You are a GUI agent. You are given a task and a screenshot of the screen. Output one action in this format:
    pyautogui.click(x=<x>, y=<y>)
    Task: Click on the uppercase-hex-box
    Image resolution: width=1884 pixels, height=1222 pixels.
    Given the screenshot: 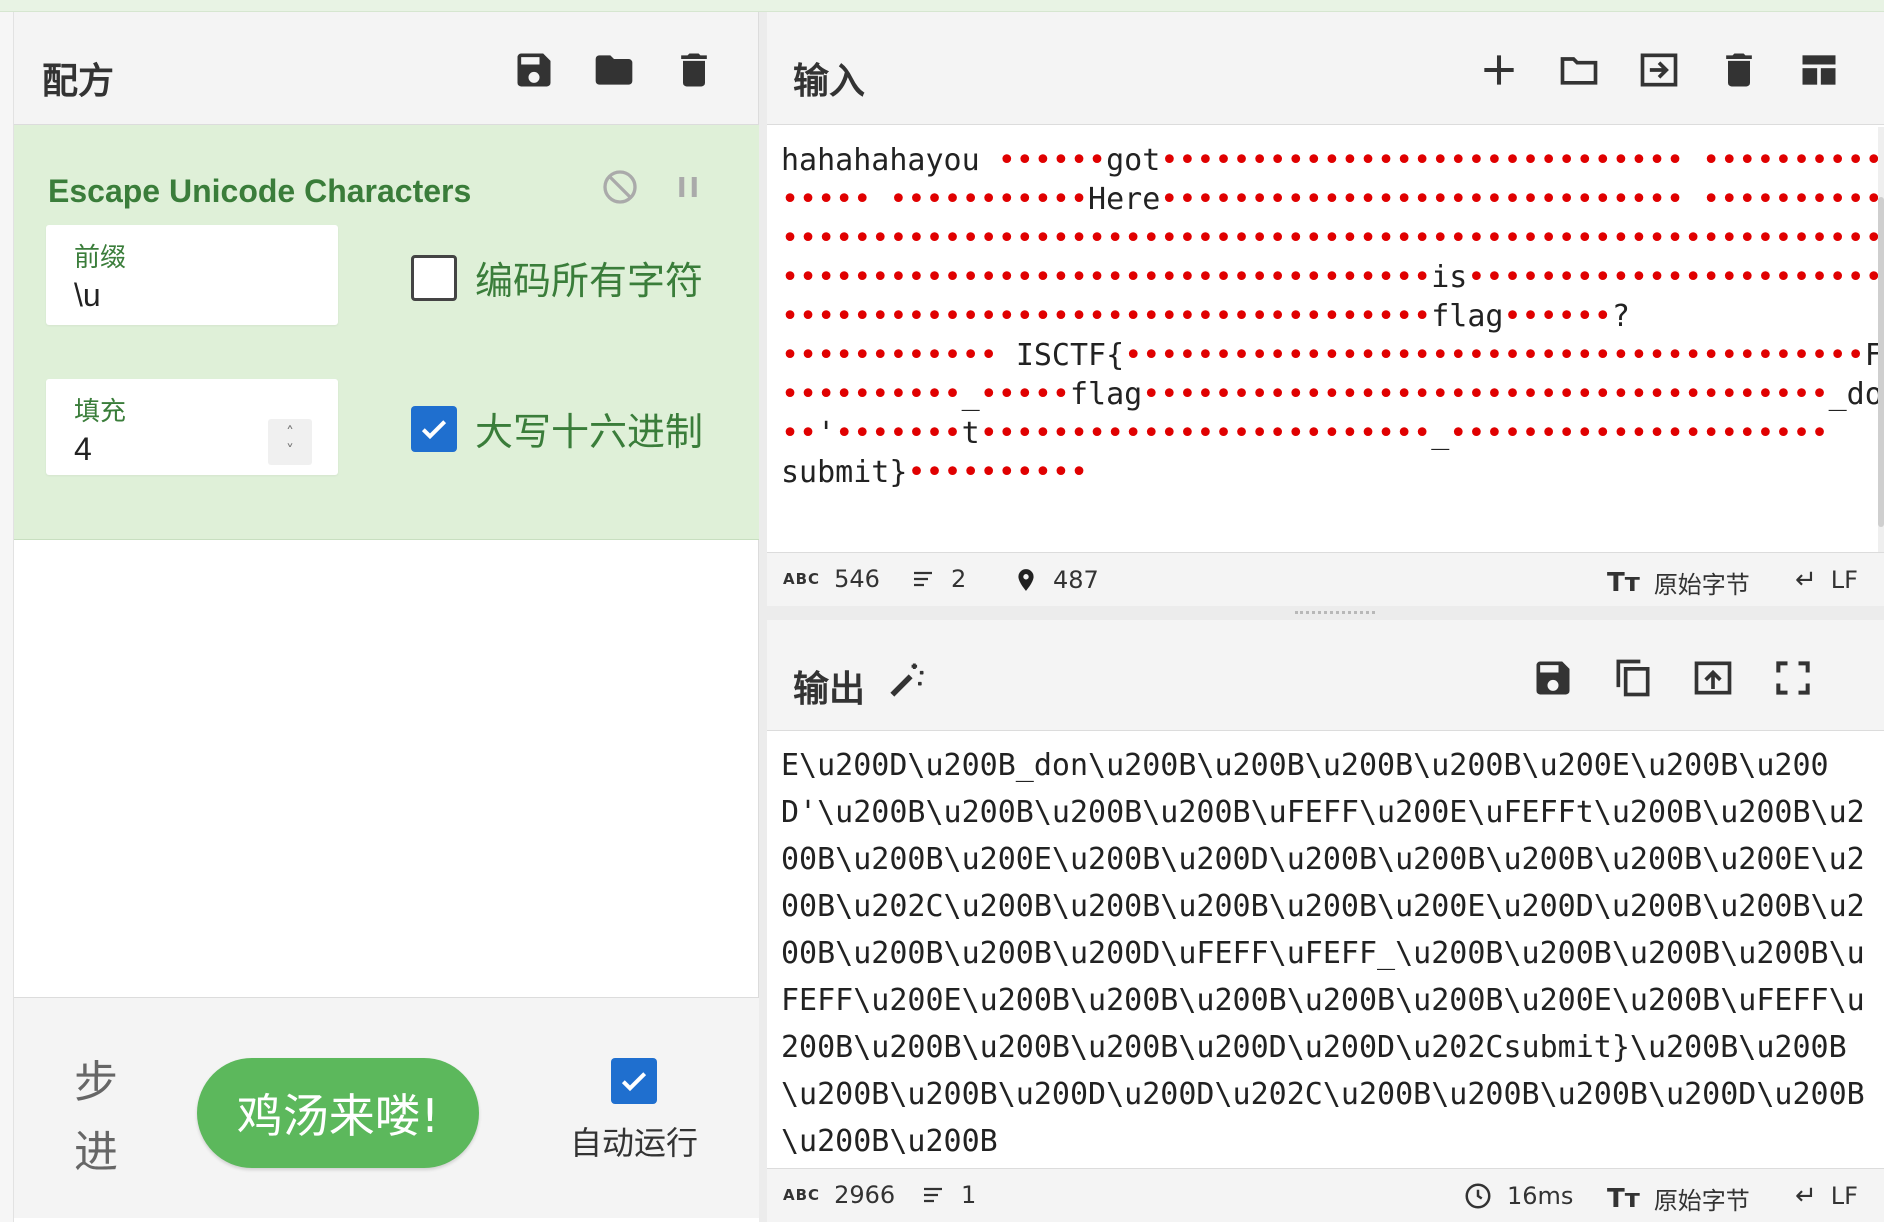 What is the action you would take?
    pyautogui.click(x=434, y=428)
    